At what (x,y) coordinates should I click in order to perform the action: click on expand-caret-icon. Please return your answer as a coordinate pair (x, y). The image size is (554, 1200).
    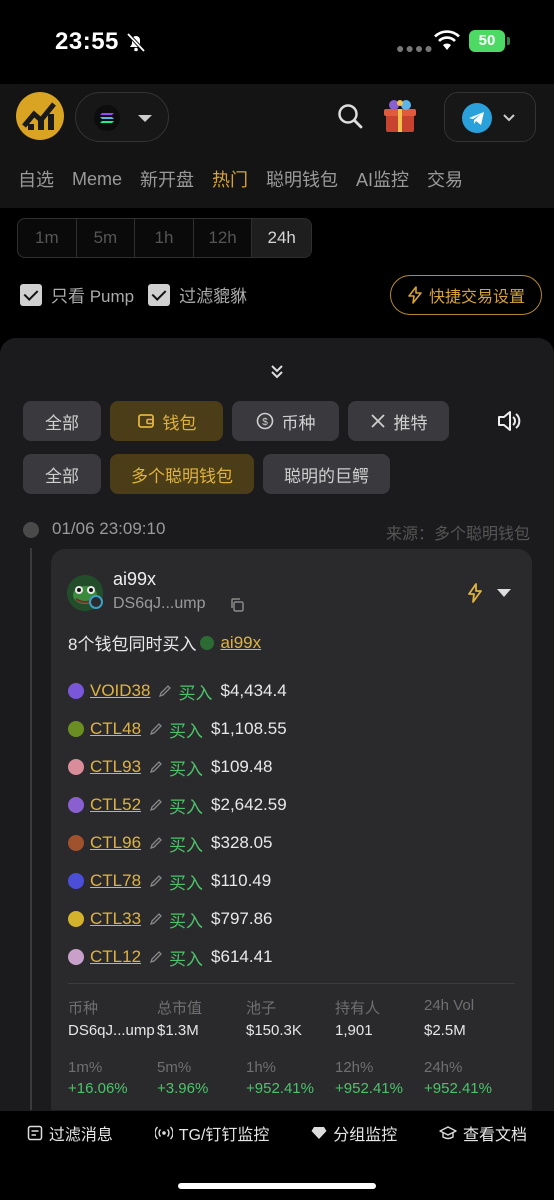
    Looking at the image, I should click on (504, 593).